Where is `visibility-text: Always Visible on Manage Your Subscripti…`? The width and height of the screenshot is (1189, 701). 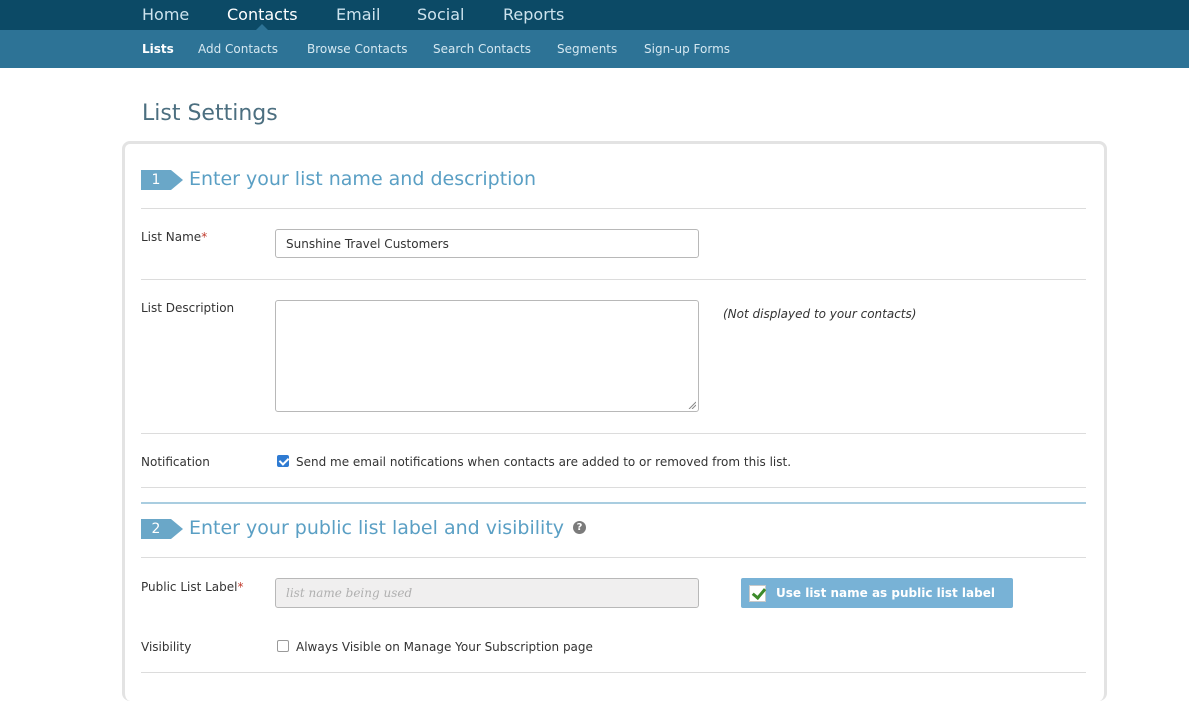
visibility-text: Always Visible on Manage Your Subscripti… is located at coordinates (444, 647).